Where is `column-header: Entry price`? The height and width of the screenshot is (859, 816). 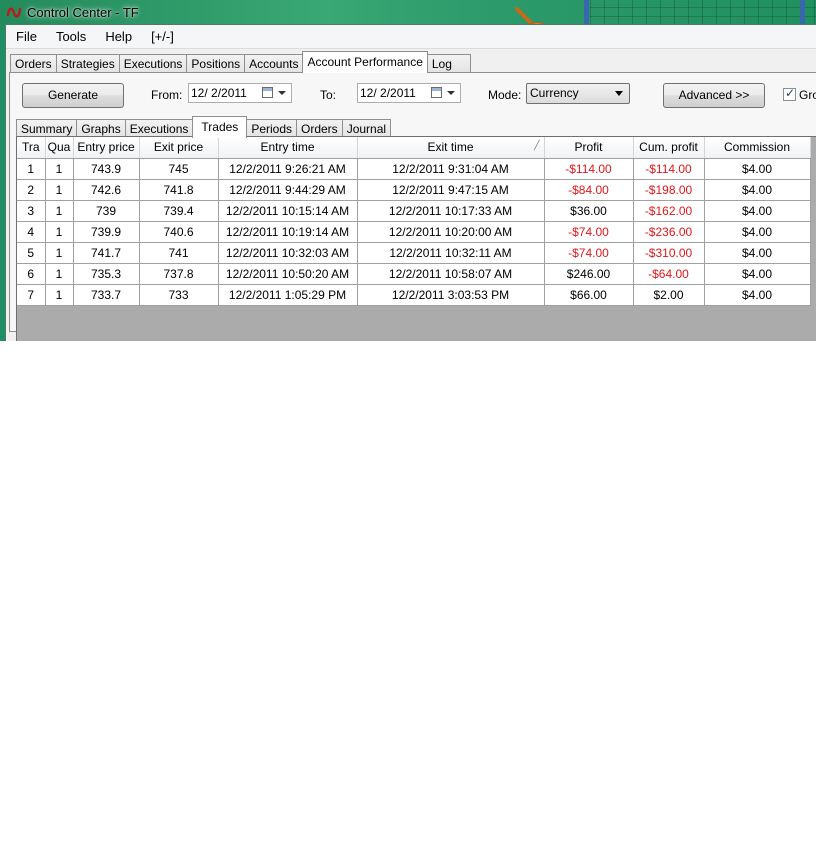
column-header: Entry price is located at coordinates (106, 148).